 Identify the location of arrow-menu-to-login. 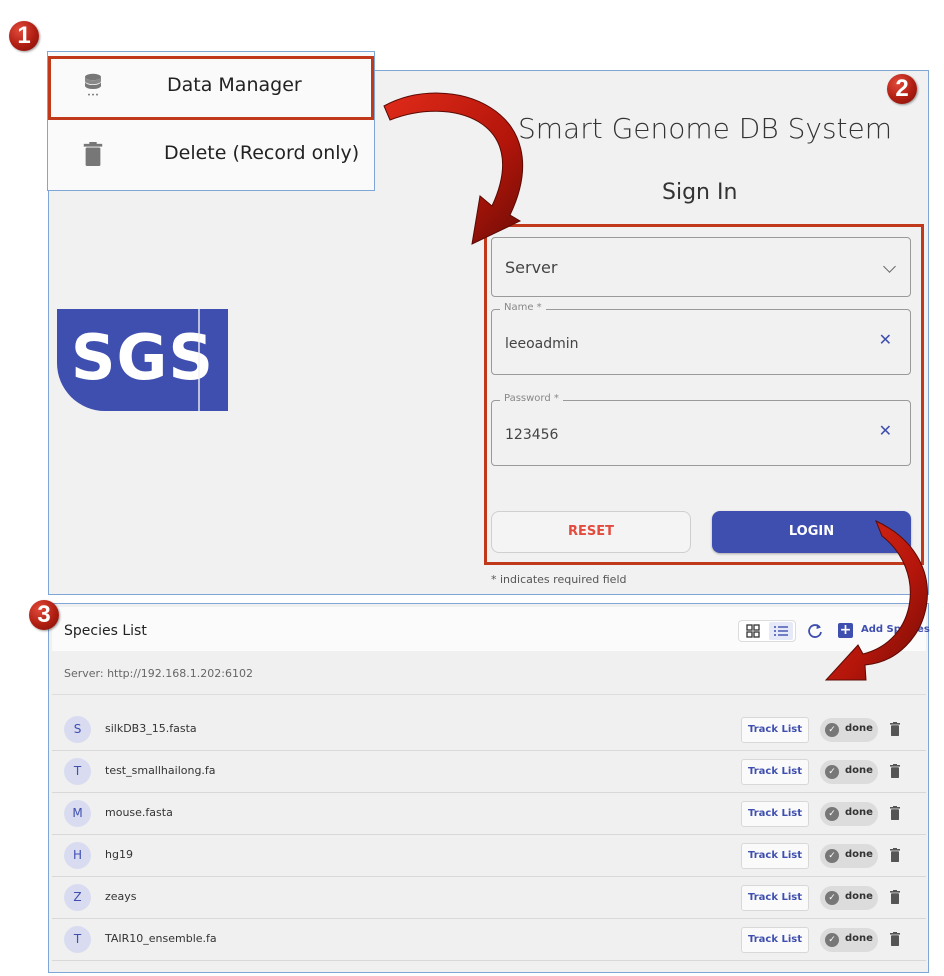
(453, 168).